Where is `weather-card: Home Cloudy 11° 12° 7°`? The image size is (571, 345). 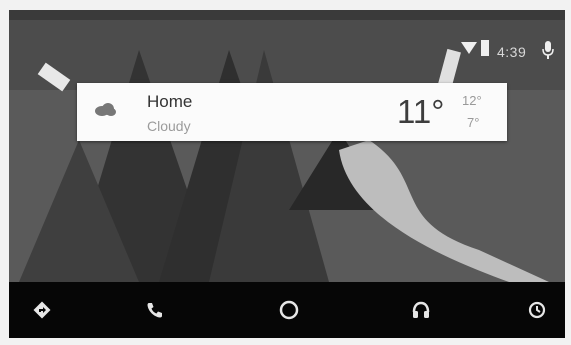
weather-card: Home Cloudy 11° 12° 7° is located at coordinates (292, 112).